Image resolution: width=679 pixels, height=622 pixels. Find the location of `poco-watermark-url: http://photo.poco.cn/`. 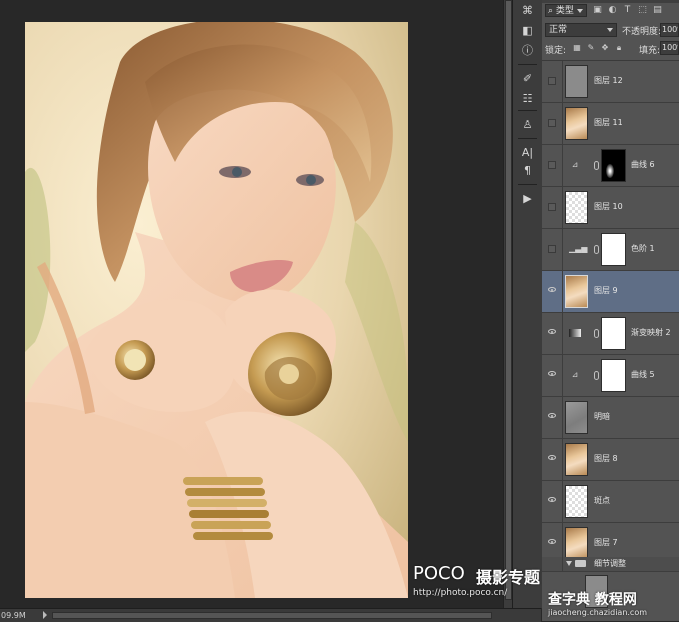

poco-watermark-url: http://photo.poco.cn/ is located at coordinates (460, 593).